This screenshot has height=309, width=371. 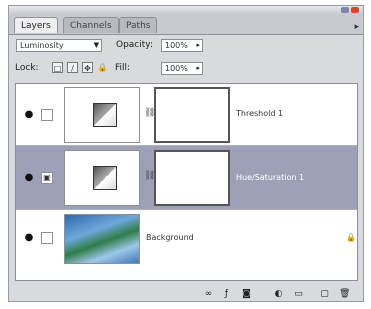 What do you see at coordinates (226, 294) in the screenshot?
I see `layer-style-icon: ƒ` at bounding box center [226, 294].